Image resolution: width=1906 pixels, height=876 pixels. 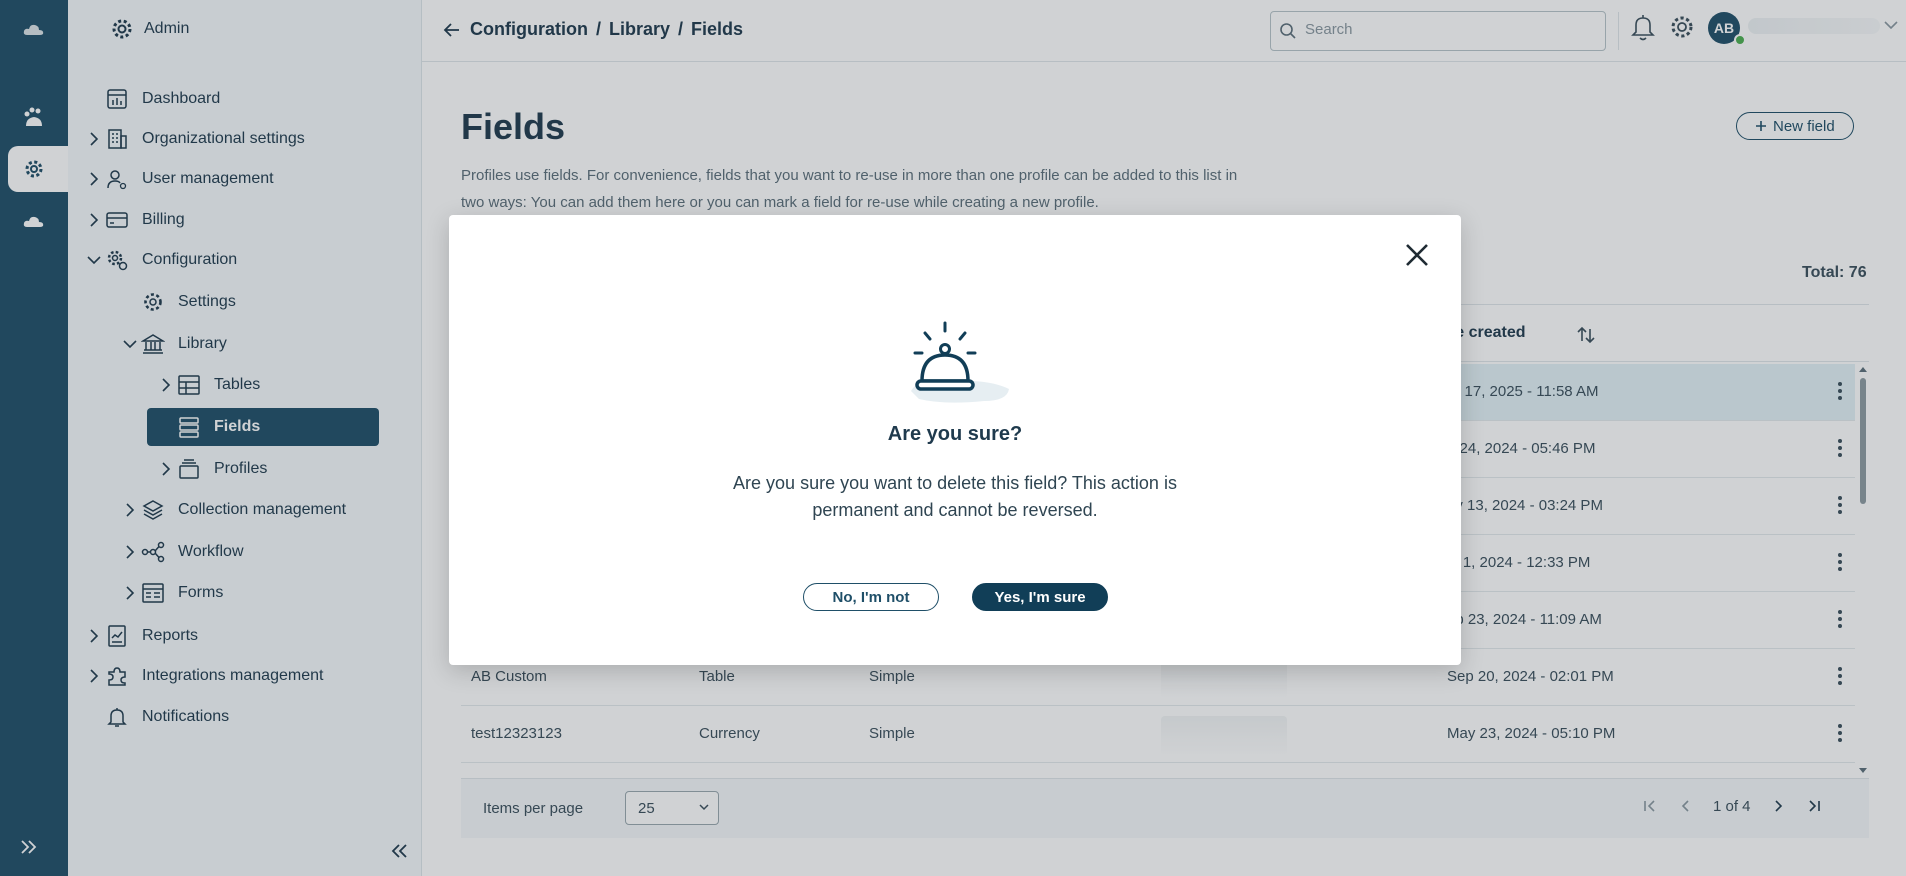 I want to click on close-button, so click(x=1417, y=255).